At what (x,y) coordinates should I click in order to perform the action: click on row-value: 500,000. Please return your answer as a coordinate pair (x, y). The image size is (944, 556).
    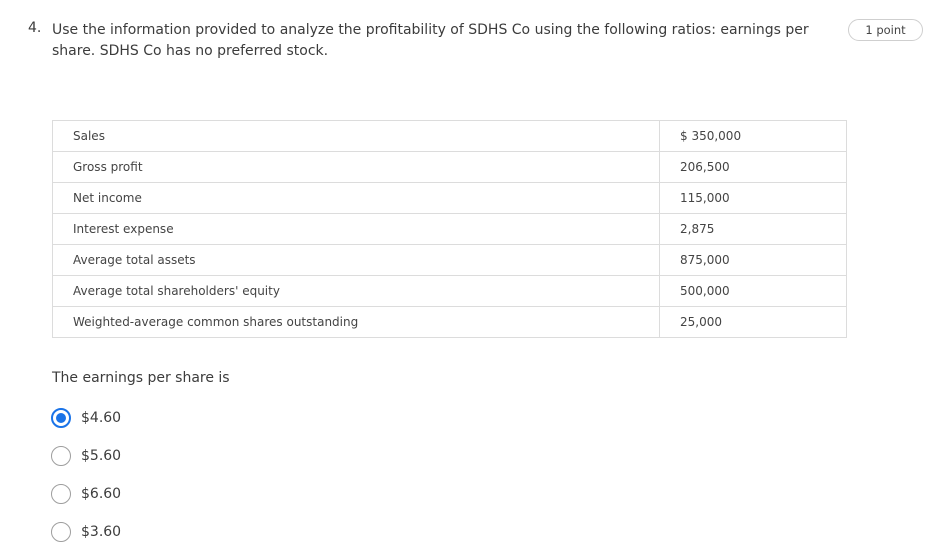
    Looking at the image, I should click on (753, 291).